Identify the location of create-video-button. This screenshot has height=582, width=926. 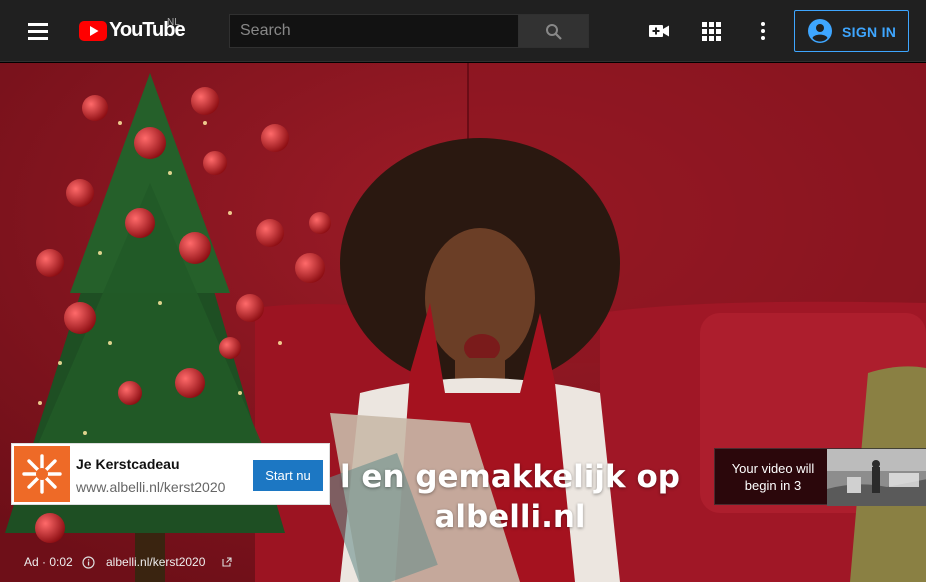
(659, 31).